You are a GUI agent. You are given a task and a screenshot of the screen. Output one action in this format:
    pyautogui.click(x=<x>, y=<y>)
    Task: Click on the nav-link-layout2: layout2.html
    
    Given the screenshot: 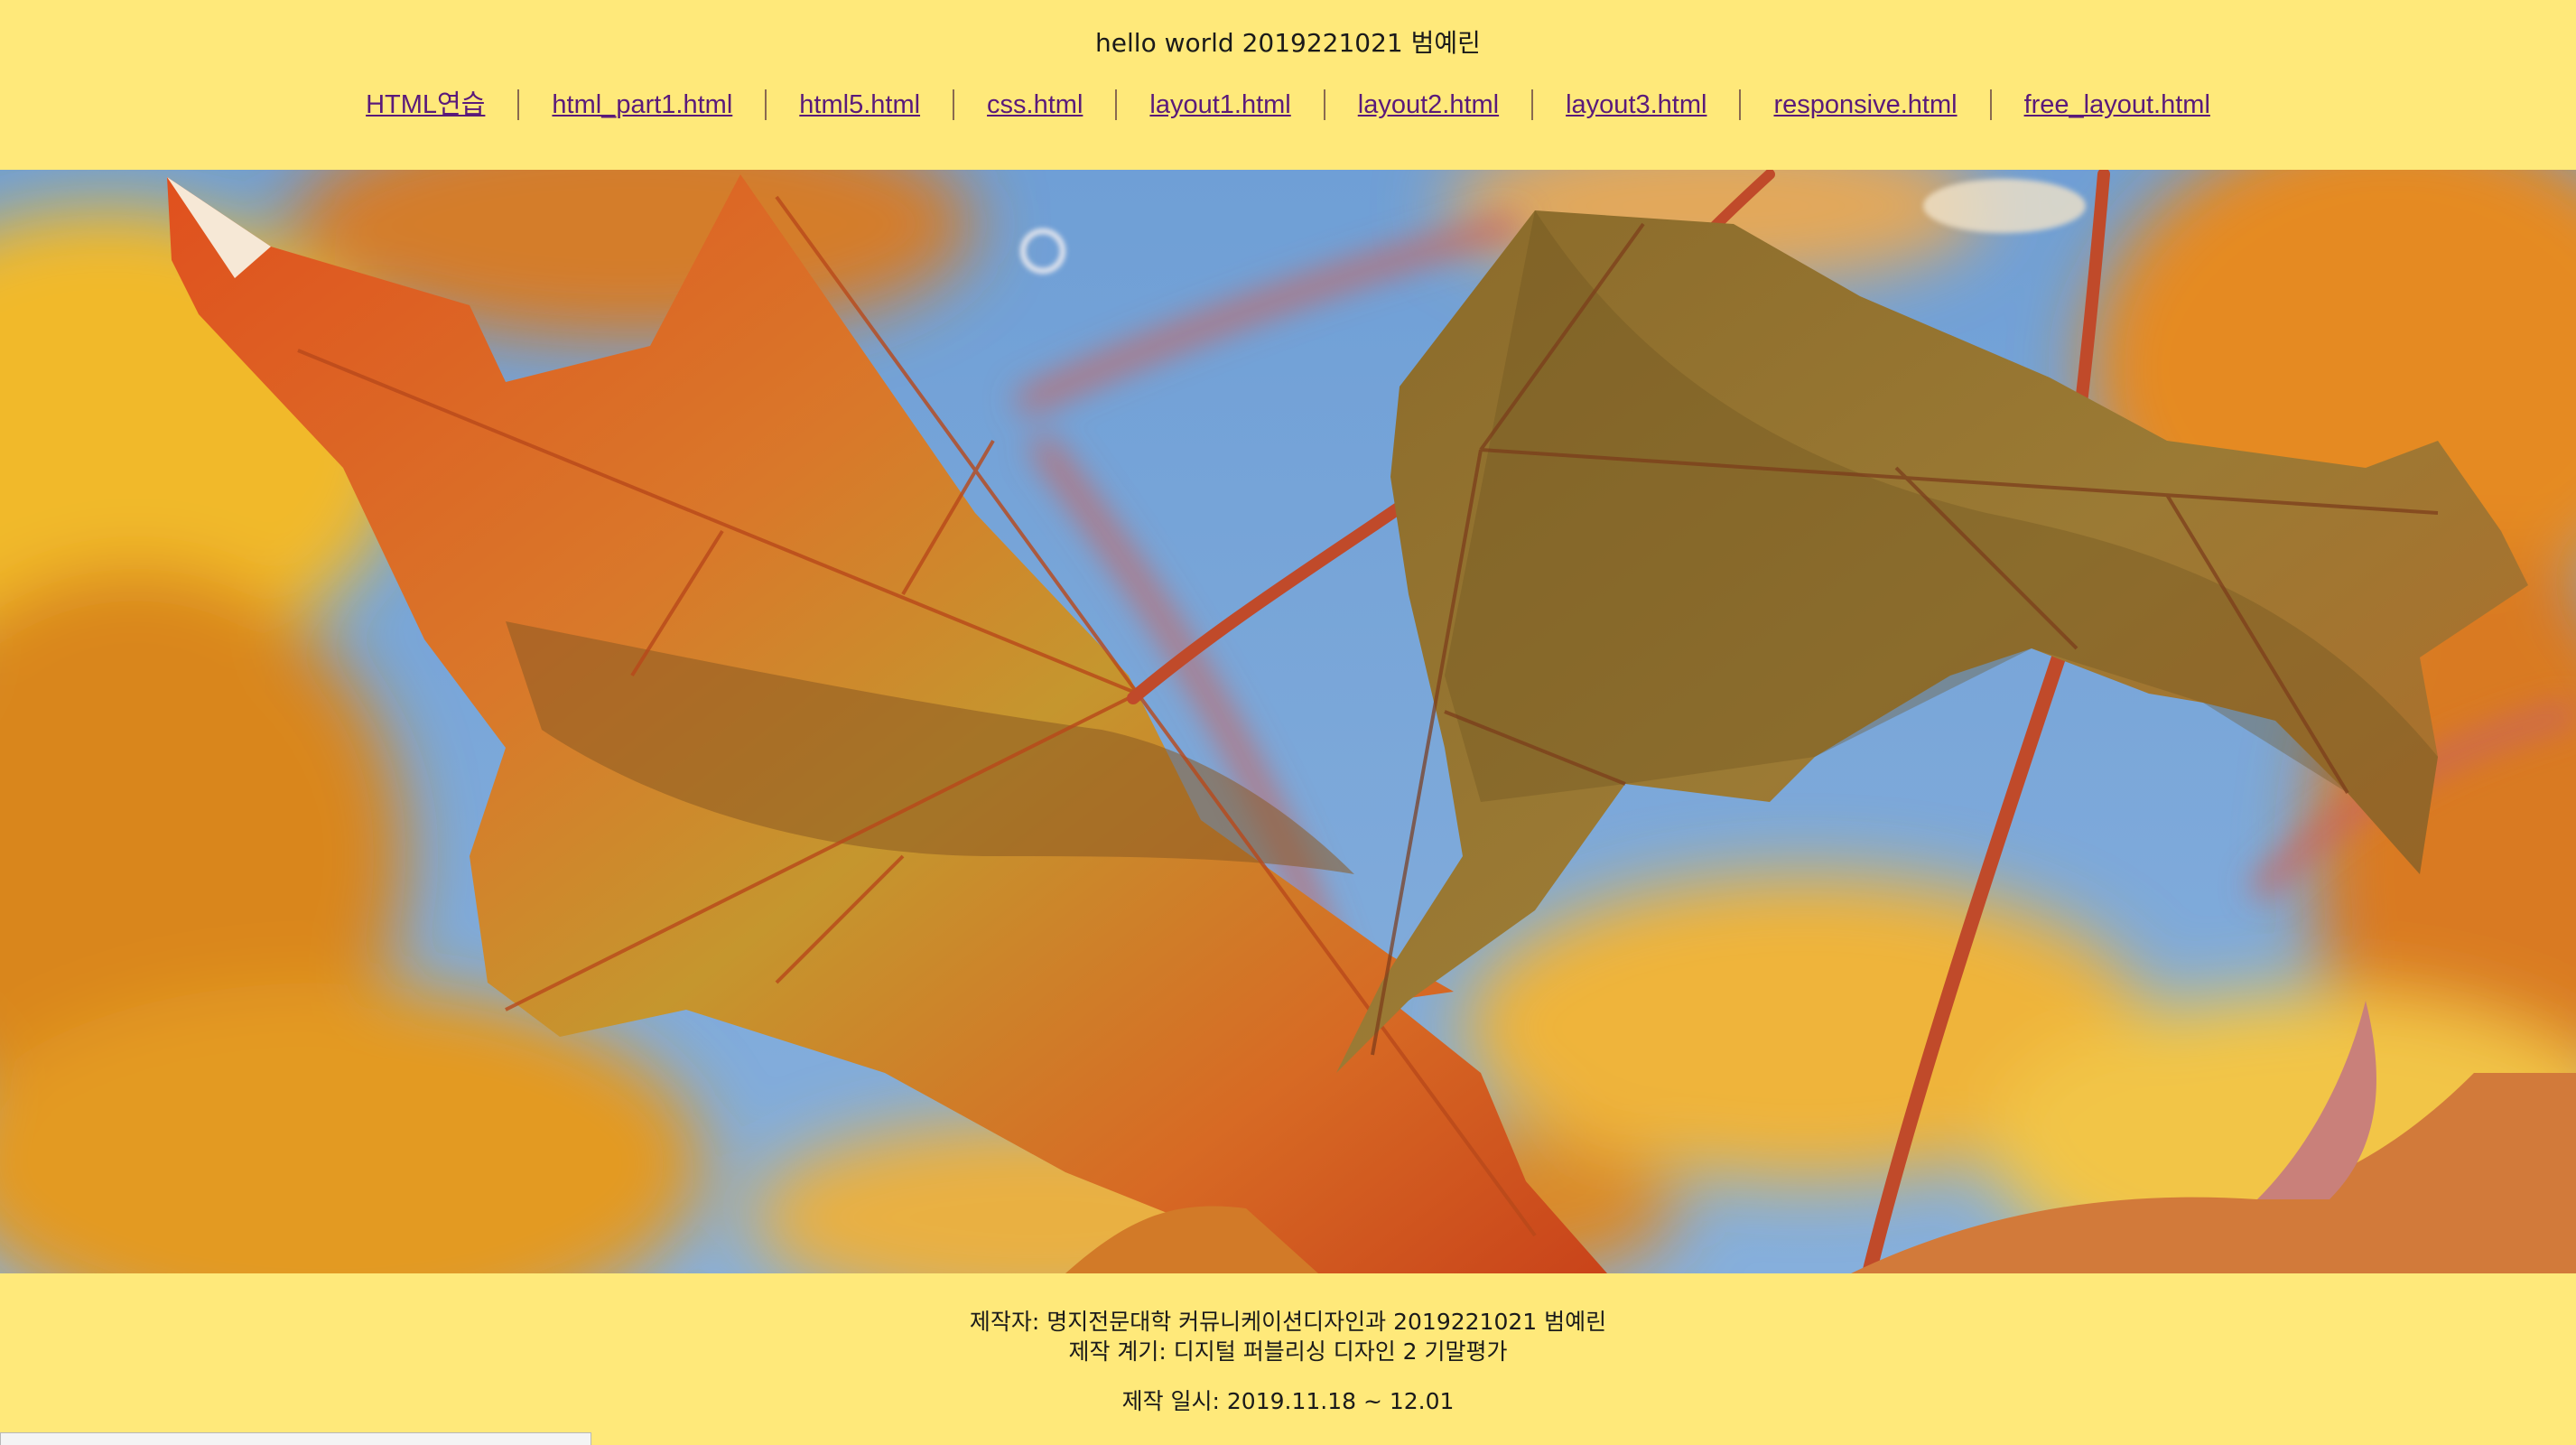 What is the action you would take?
    pyautogui.click(x=1428, y=105)
    